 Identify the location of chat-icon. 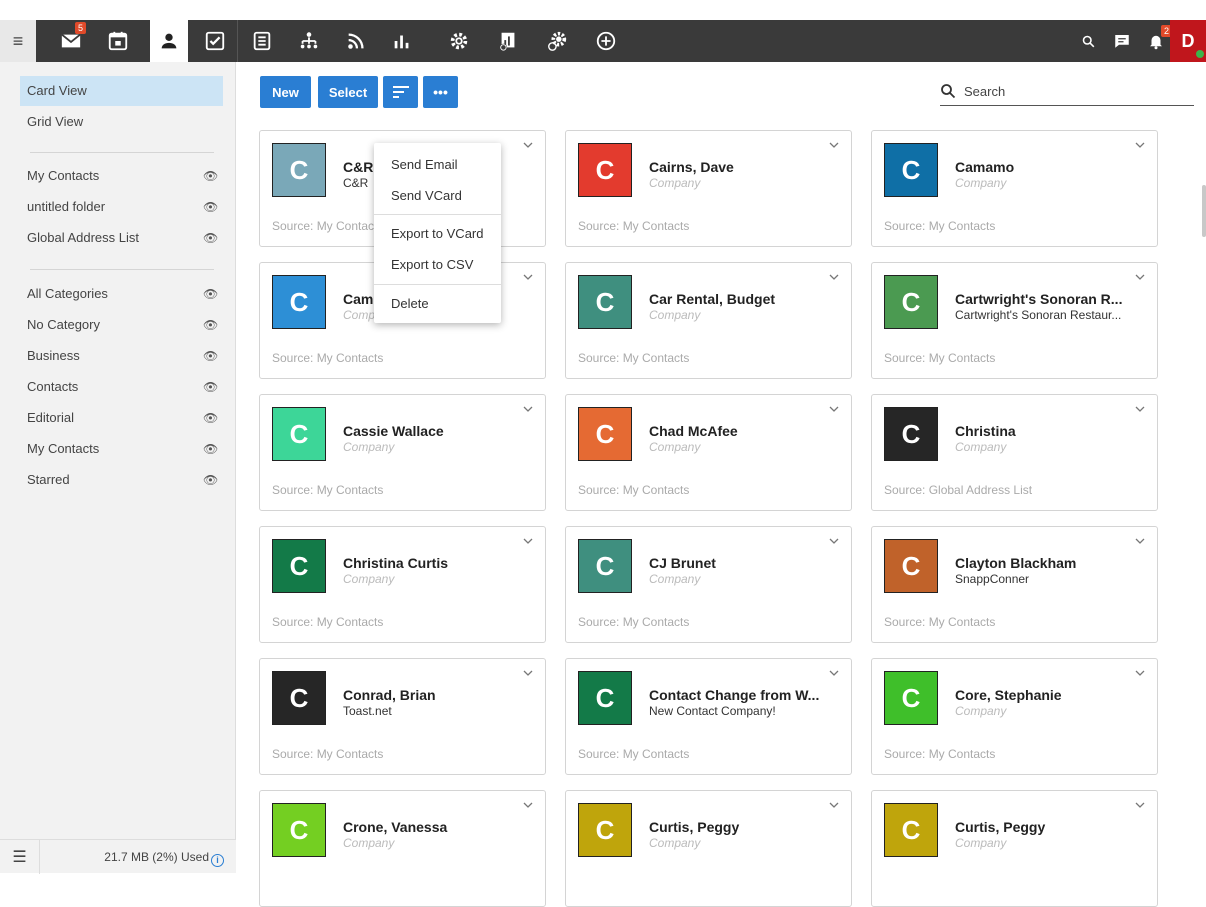
(1122, 41).